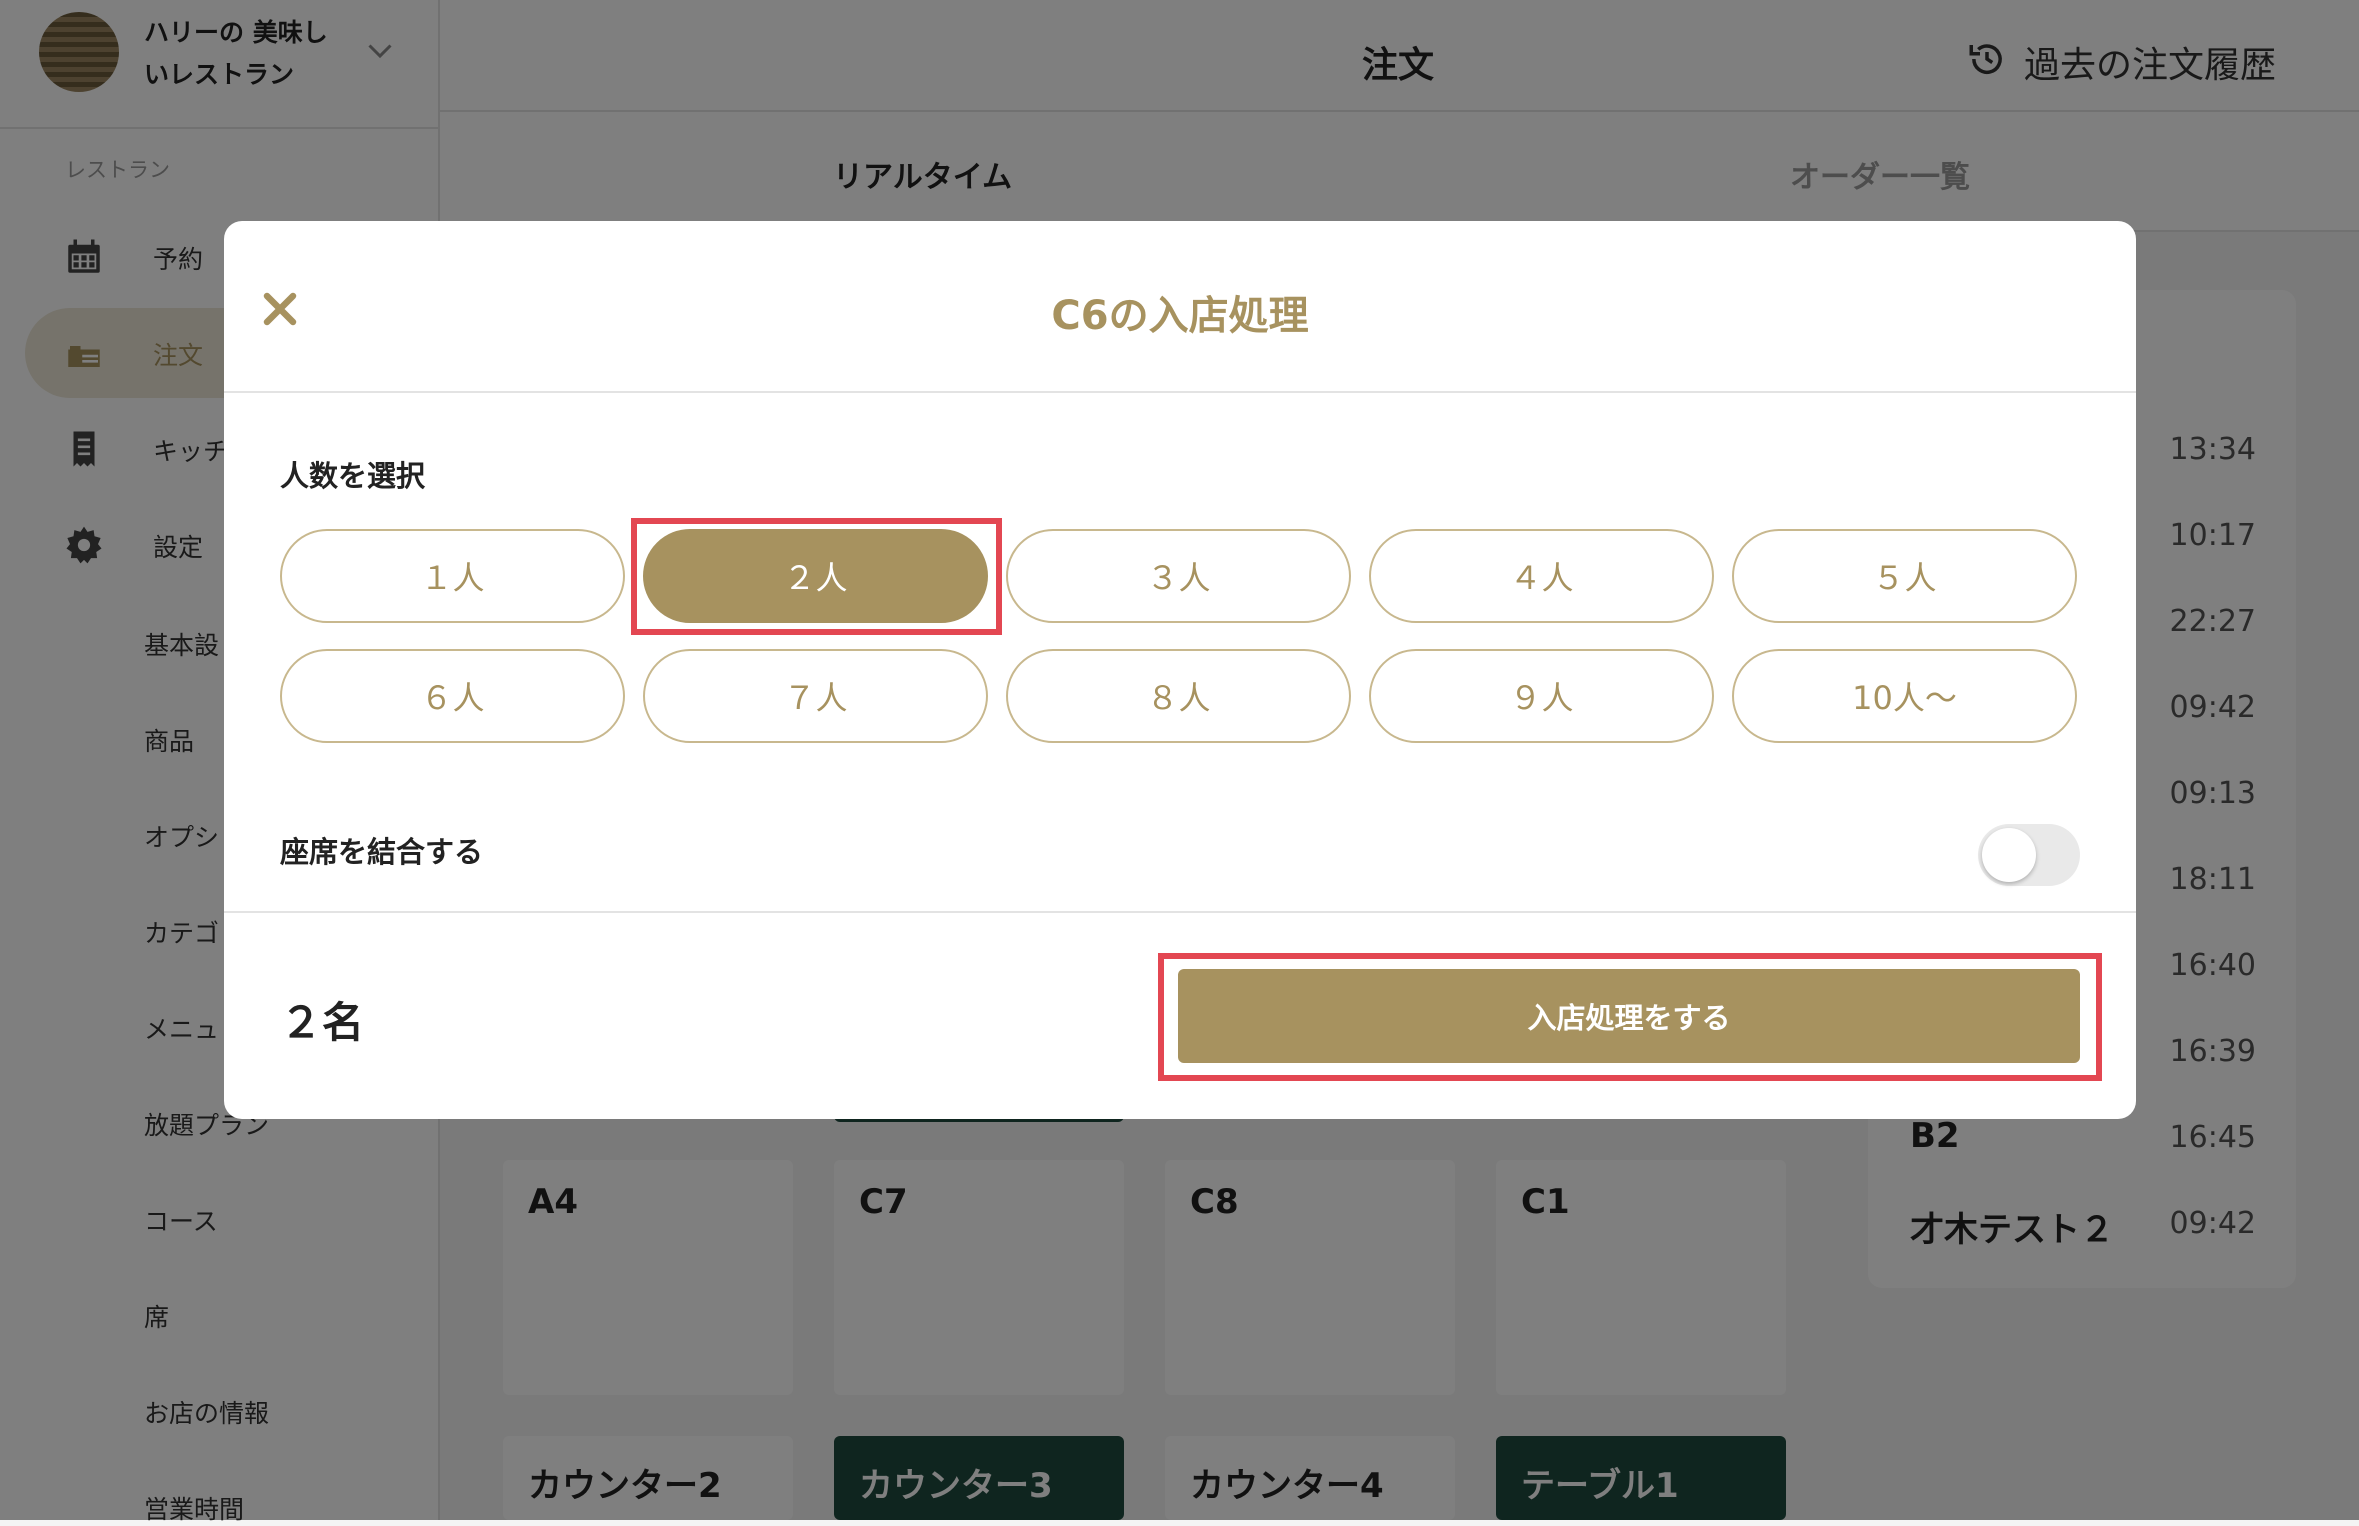 This screenshot has width=2359, height=1526. I want to click on party-size-option-1: １人, so click(452, 576).